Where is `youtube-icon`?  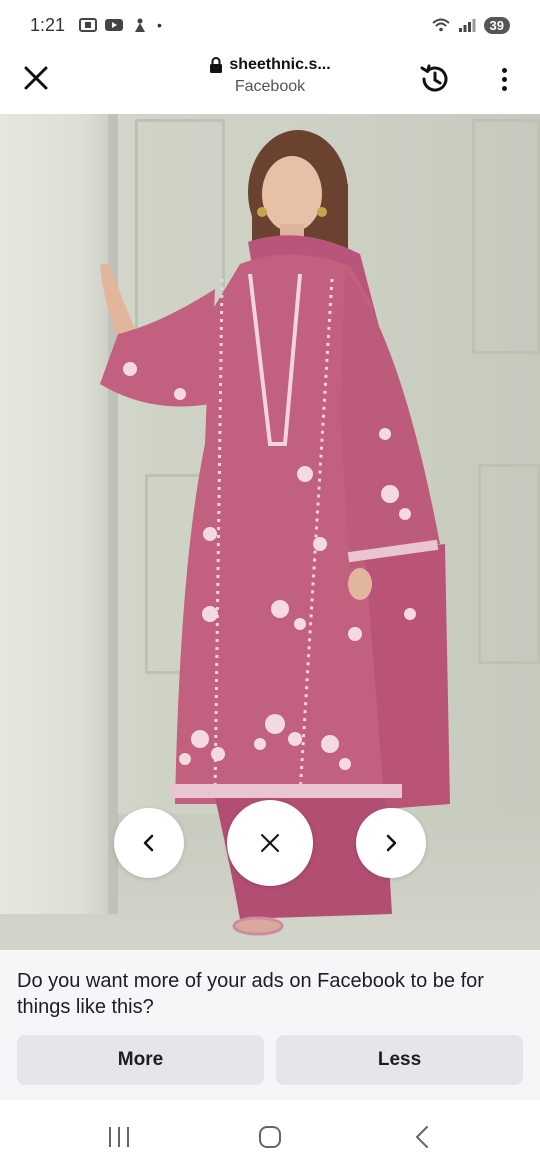
youtube-icon is located at coordinates (114, 25).